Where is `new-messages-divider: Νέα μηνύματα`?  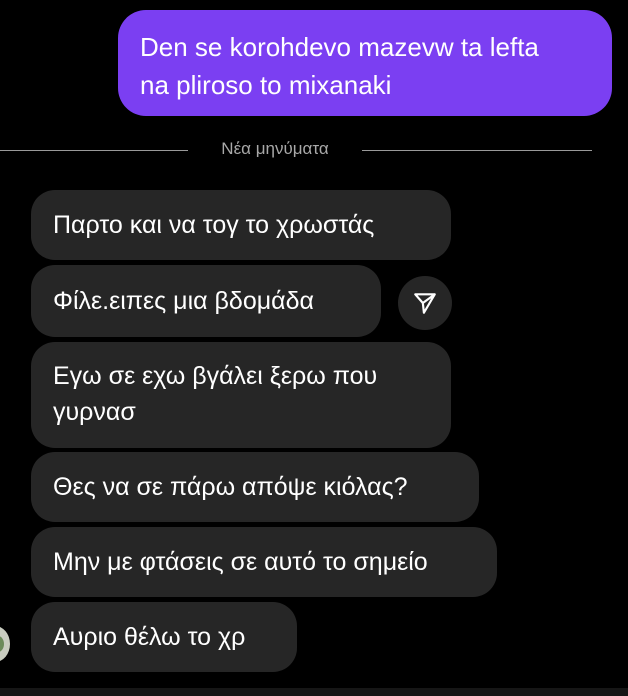
new-messages-divider: Νέα μηνύματα is located at coordinates (314, 150).